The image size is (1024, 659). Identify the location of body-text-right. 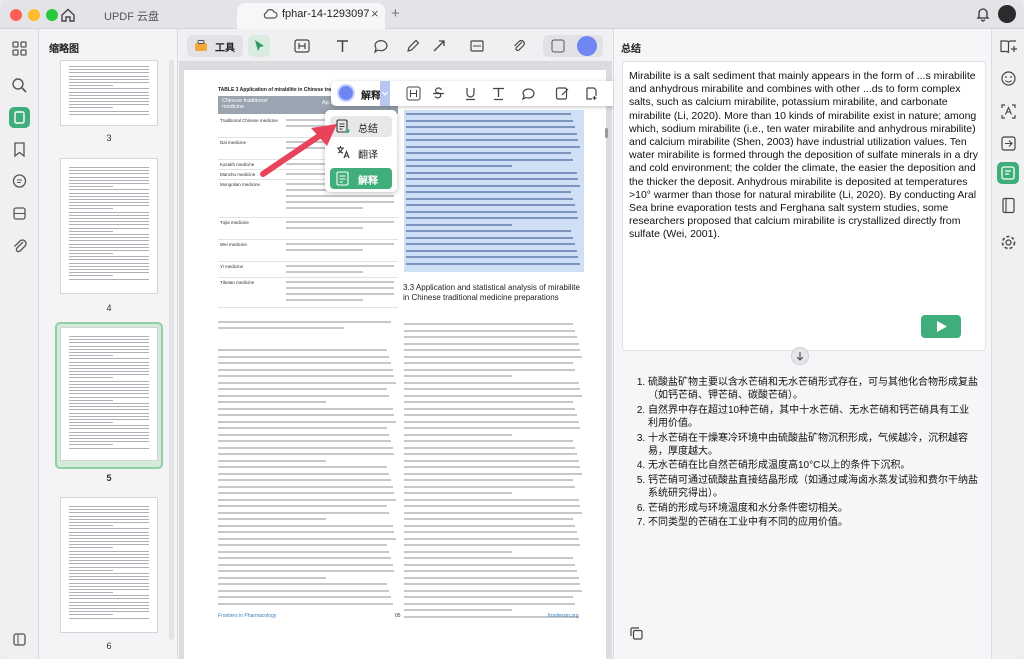
(494, 472).